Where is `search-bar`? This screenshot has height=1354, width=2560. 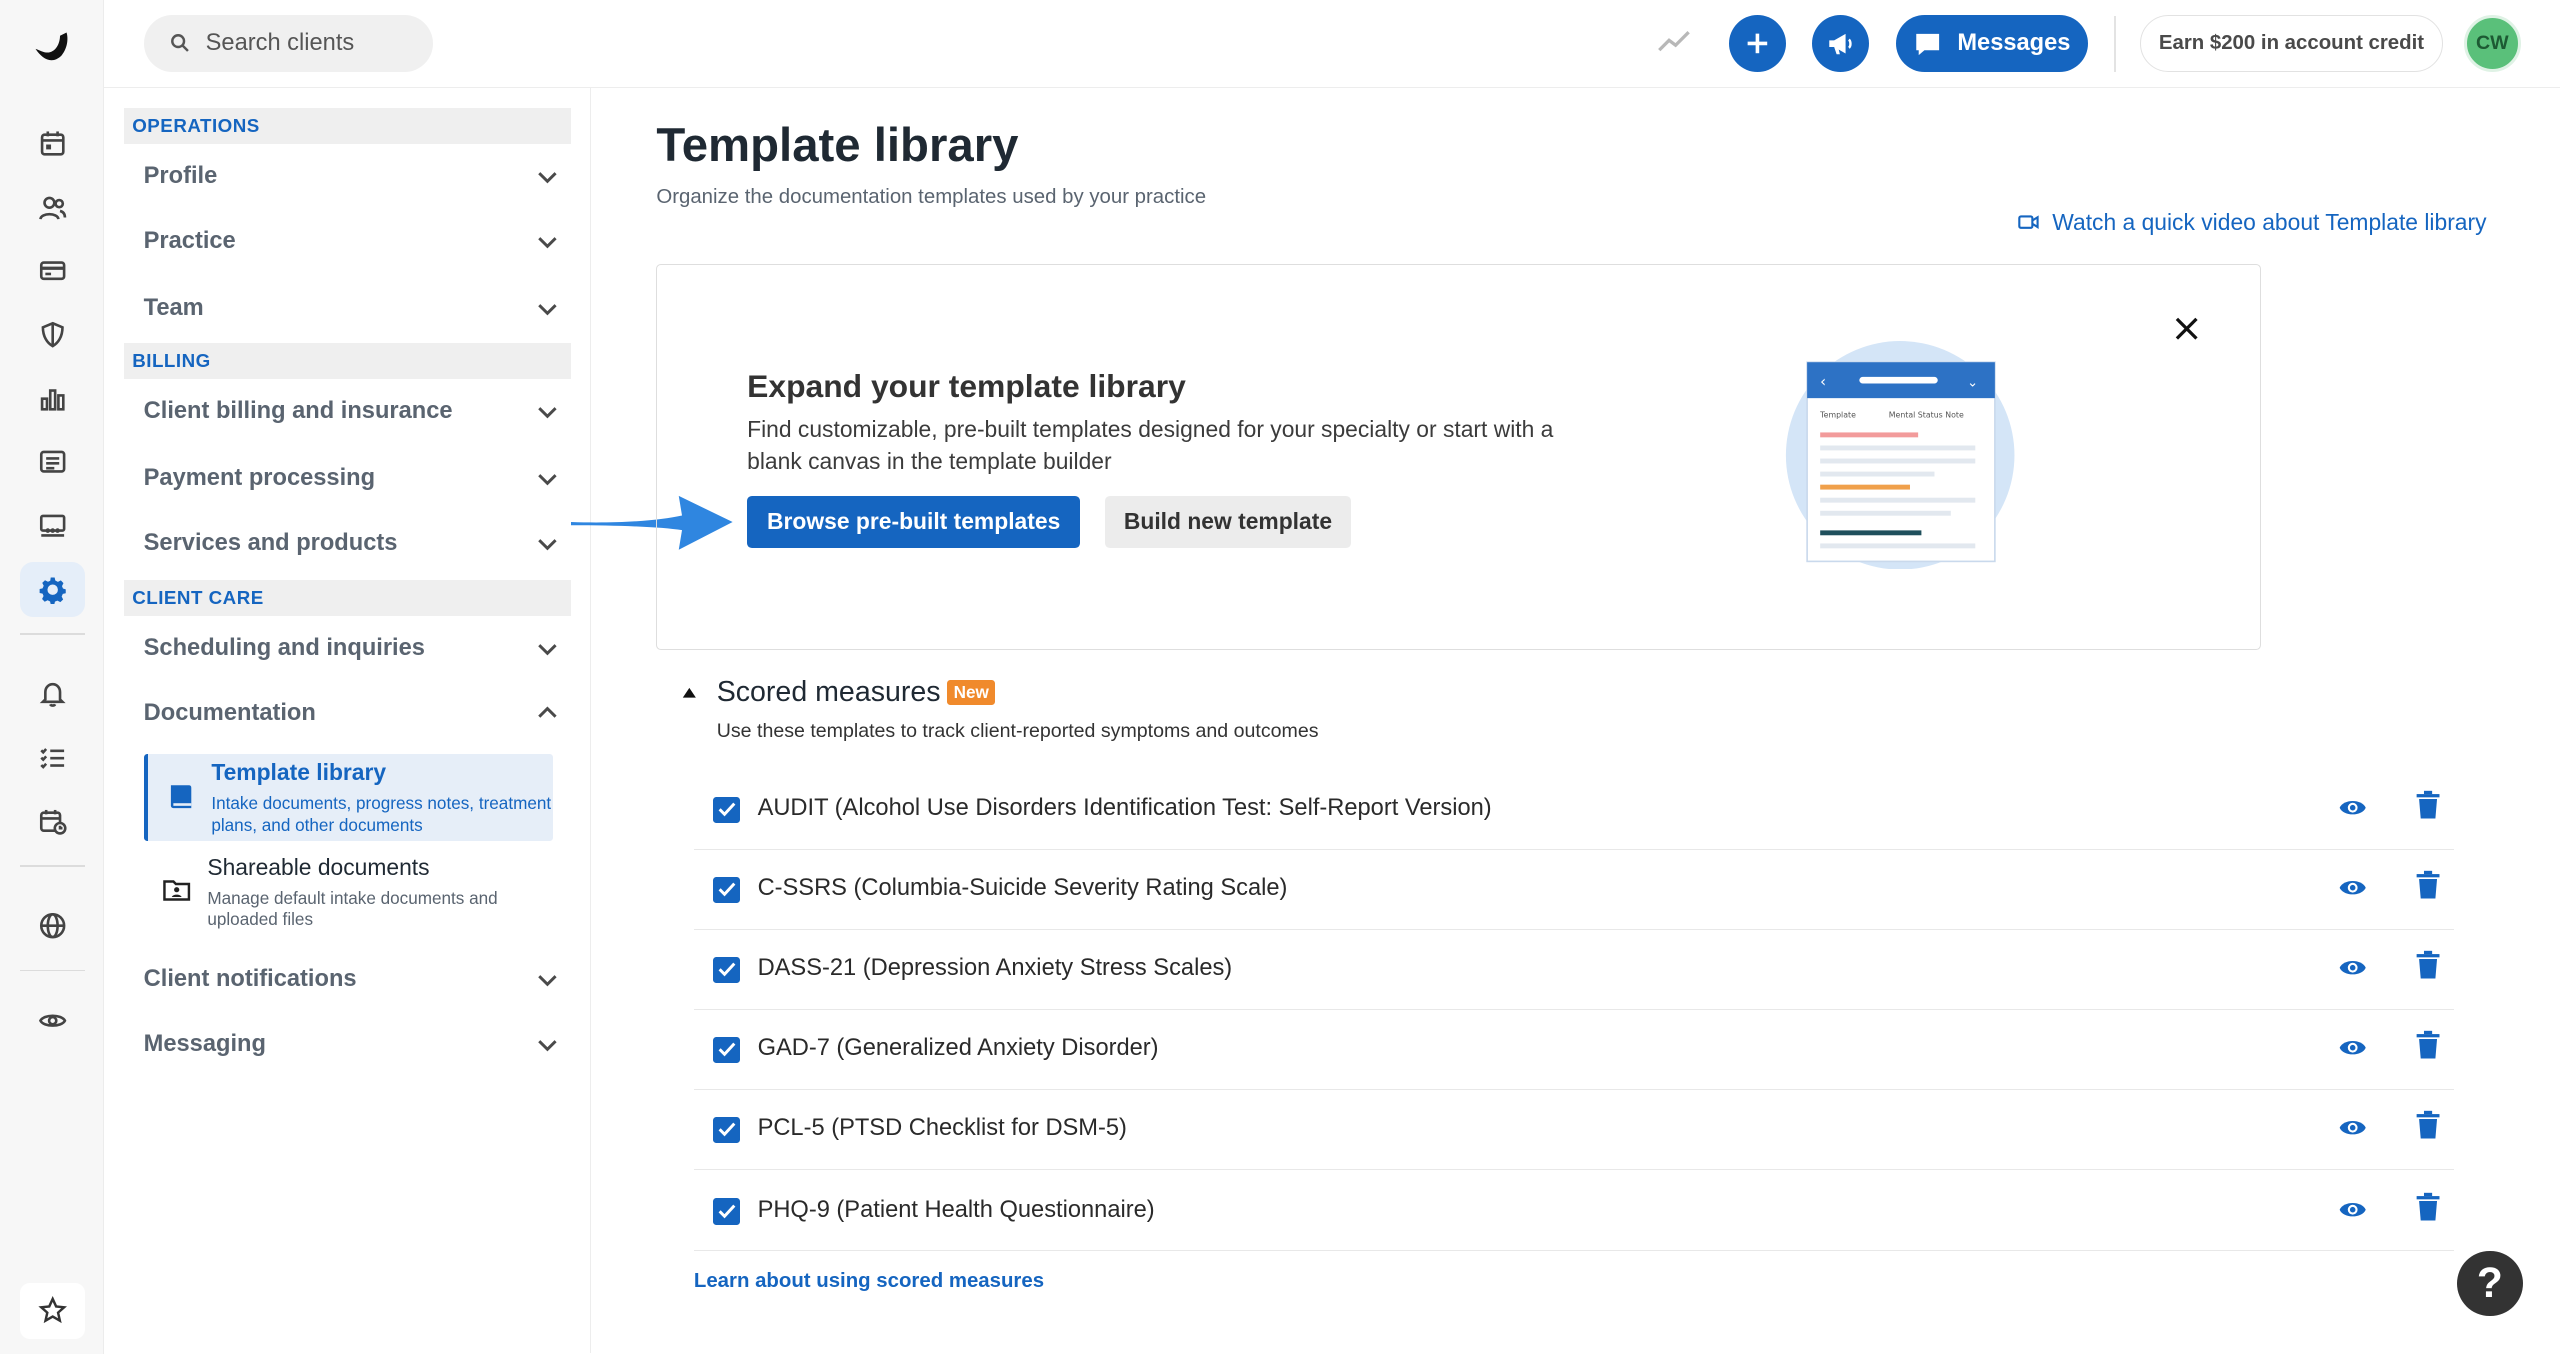
search-bar is located at coordinates (288, 43).